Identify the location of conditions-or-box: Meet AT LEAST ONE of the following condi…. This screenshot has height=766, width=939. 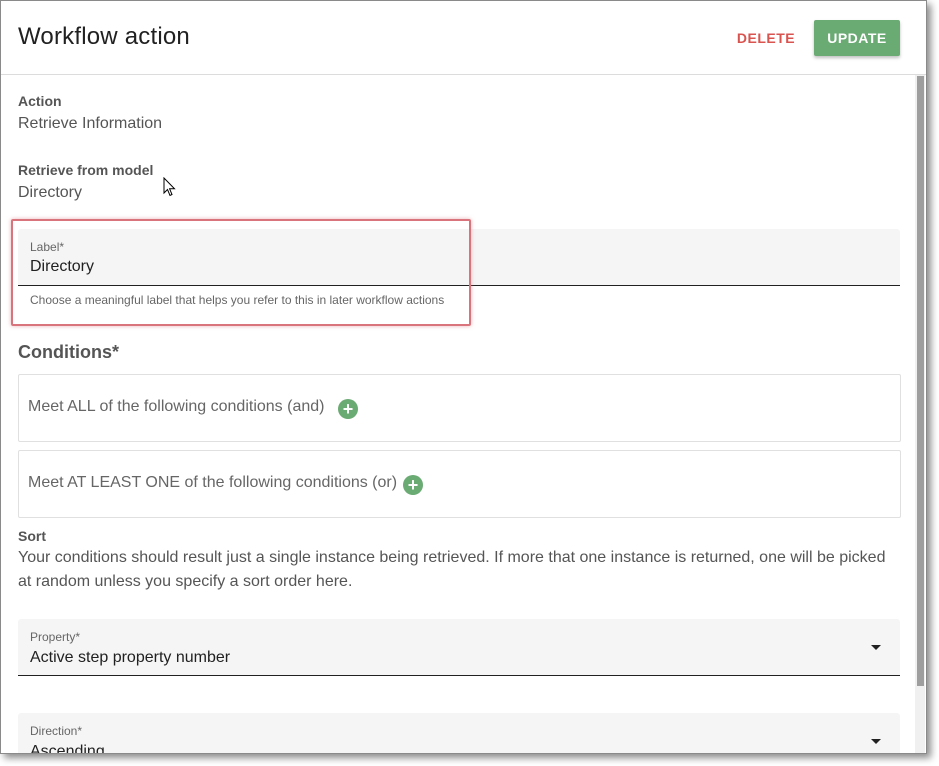
(459, 484).